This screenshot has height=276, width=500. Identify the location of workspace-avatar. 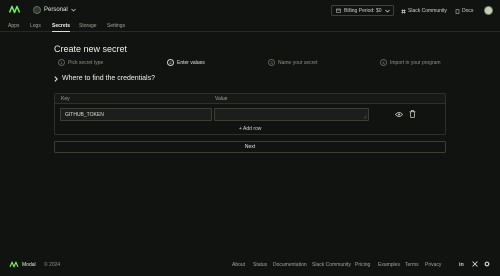
(37, 10).